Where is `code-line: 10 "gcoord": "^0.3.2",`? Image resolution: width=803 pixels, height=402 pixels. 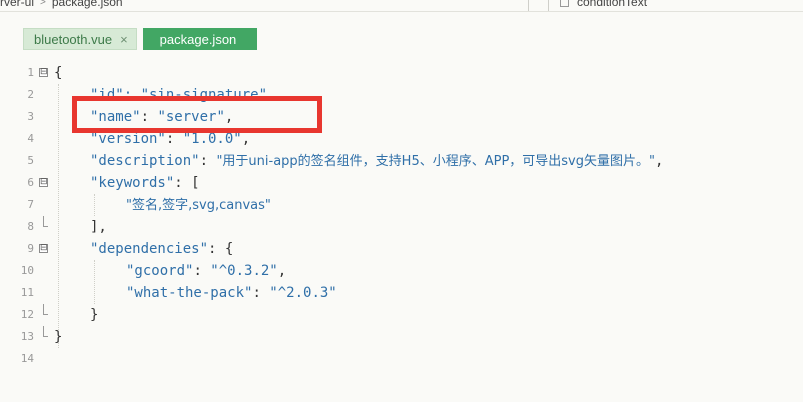
code-line: 10 "gcoord": "^0.3.2", is located at coordinates (401, 271).